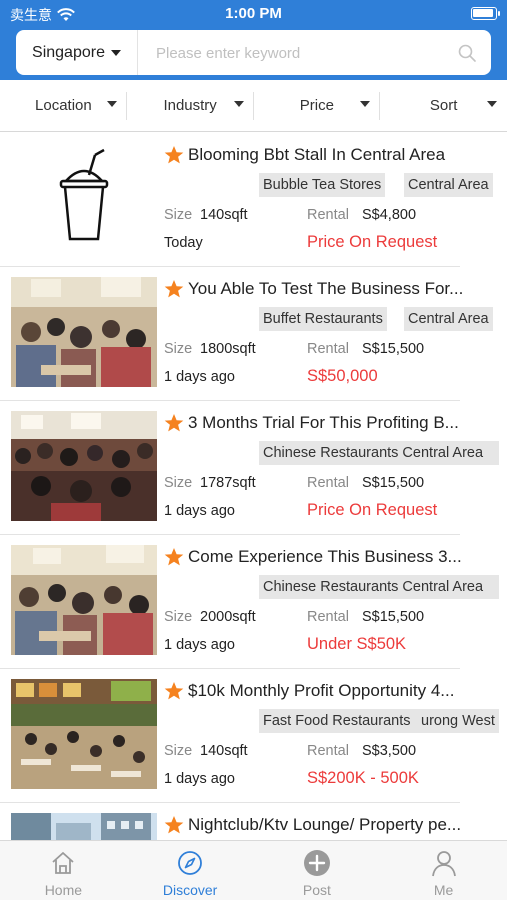  What do you see at coordinates (63, 890) in the screenshot?
I see `tab-label: Home` at bounding box center [63, 890].